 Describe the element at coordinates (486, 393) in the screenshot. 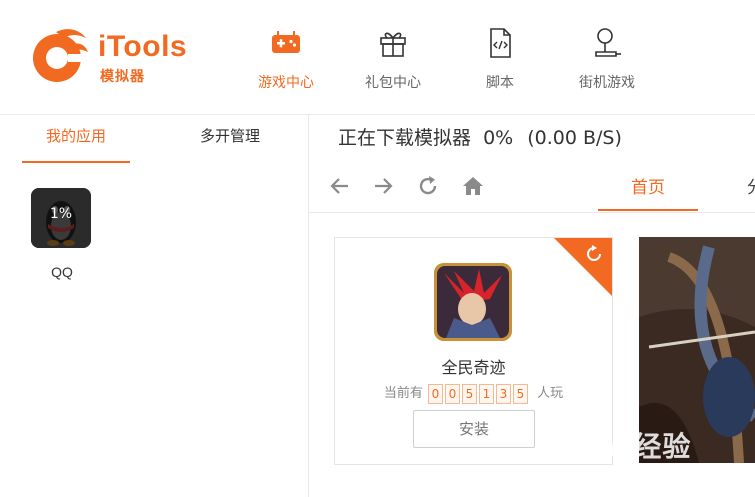

I see `player-digit: 1` at that location.